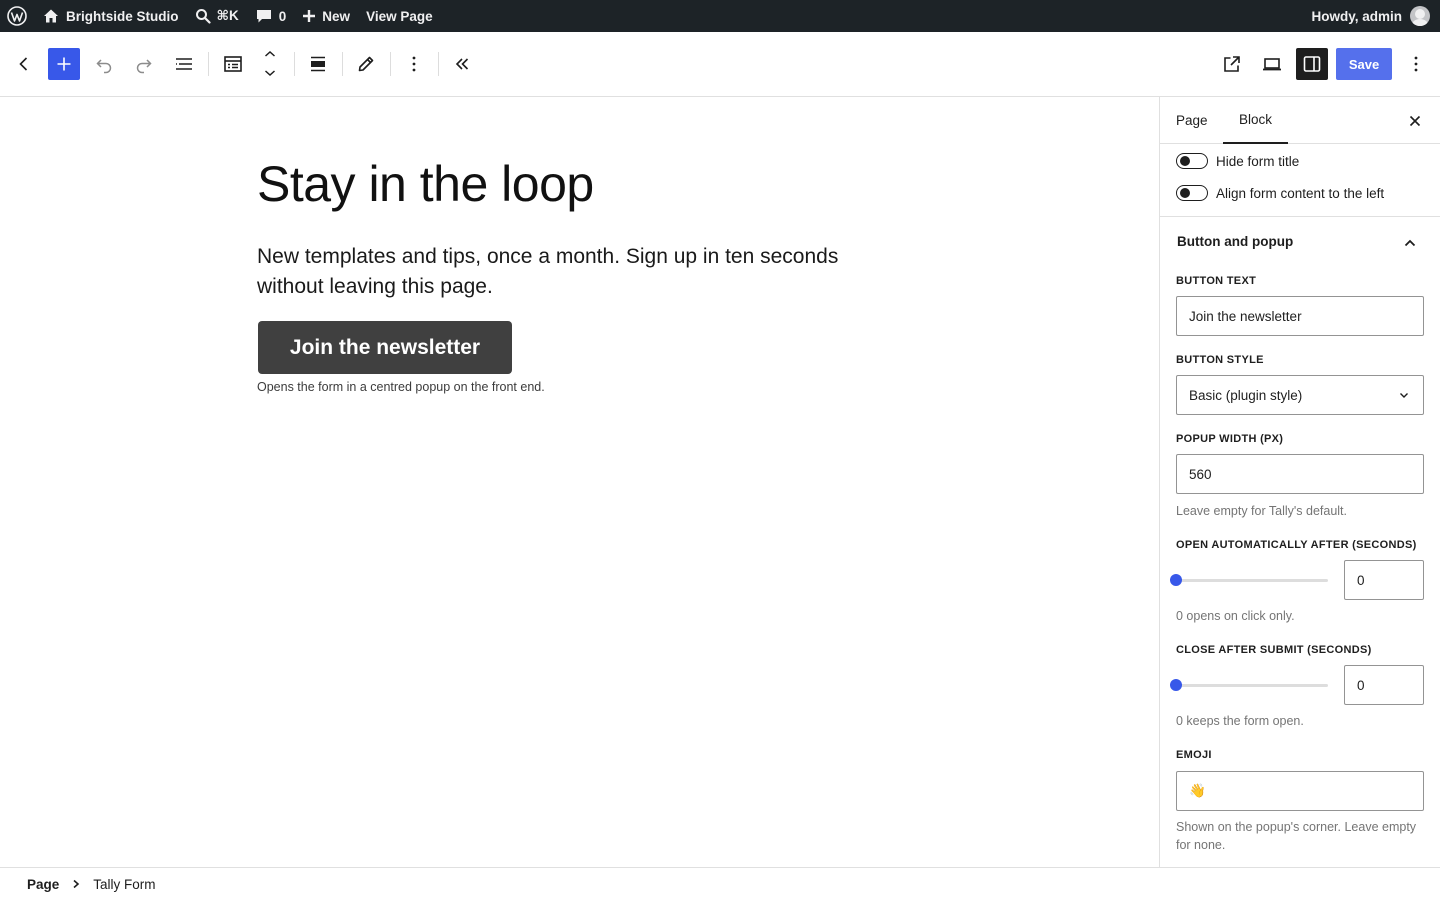 The height and width of the screenshot is (900, 1440). I want to click on preview-device-button, so click(1272, 64).